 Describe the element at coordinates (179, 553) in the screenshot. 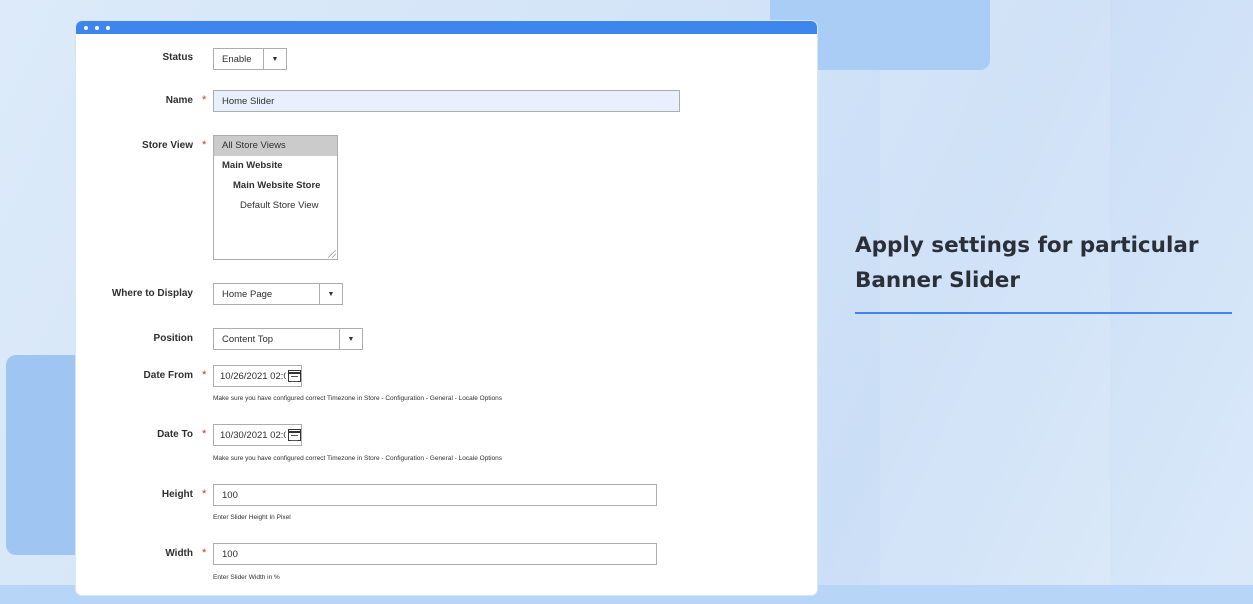

I see `width-label: Width` at that location.